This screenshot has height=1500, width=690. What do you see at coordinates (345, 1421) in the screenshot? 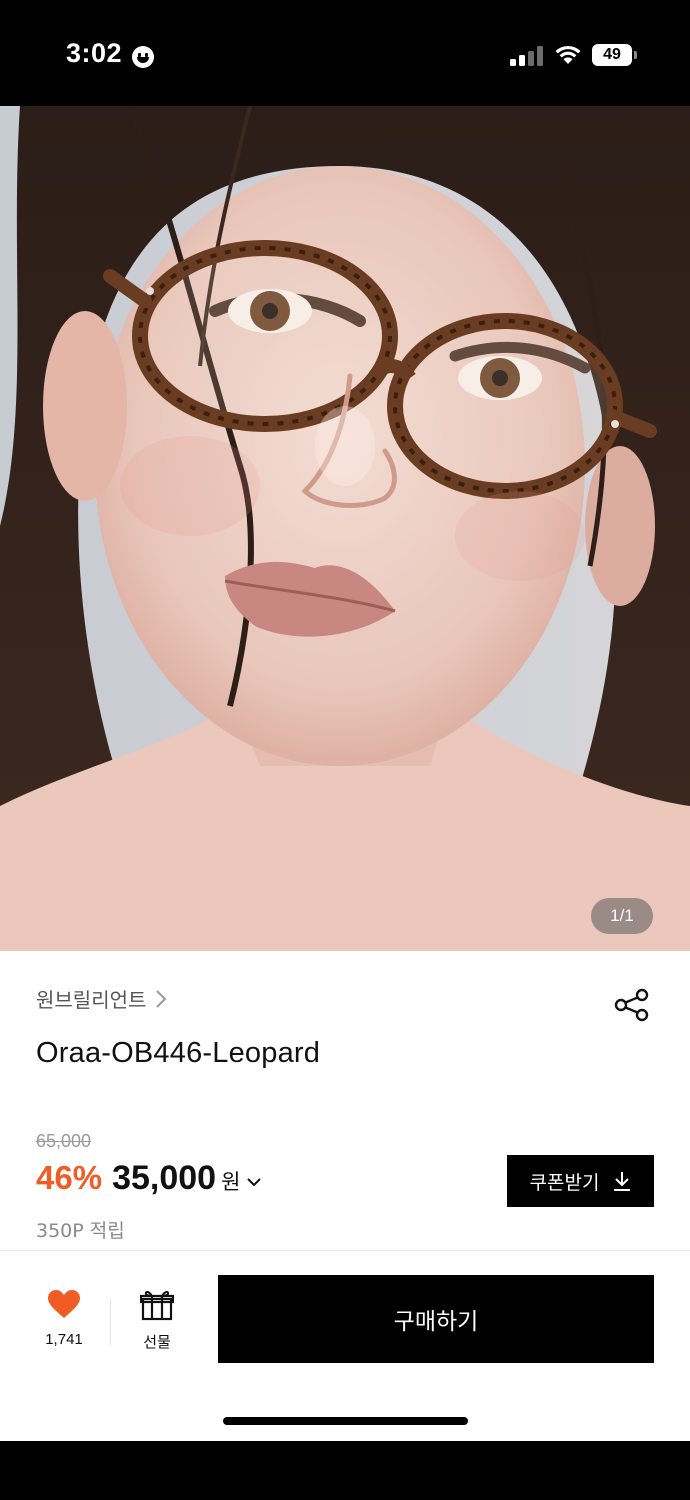
I see `home-indicator` at bounding box center [345, 1421].